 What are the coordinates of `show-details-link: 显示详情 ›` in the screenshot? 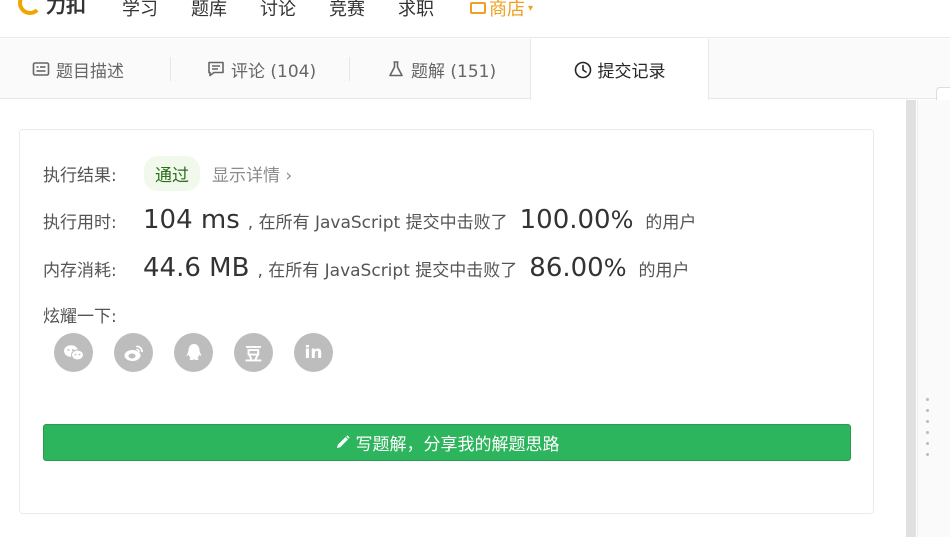 It's located at (252, 173).